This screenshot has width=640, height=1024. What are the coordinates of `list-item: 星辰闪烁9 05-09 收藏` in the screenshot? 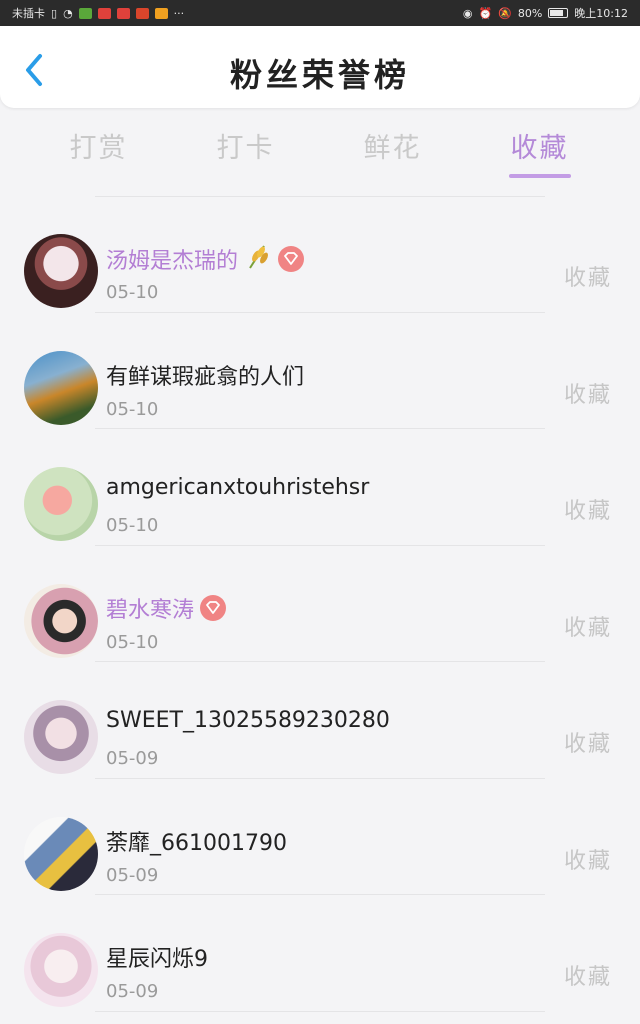 It's located at (320, 953).